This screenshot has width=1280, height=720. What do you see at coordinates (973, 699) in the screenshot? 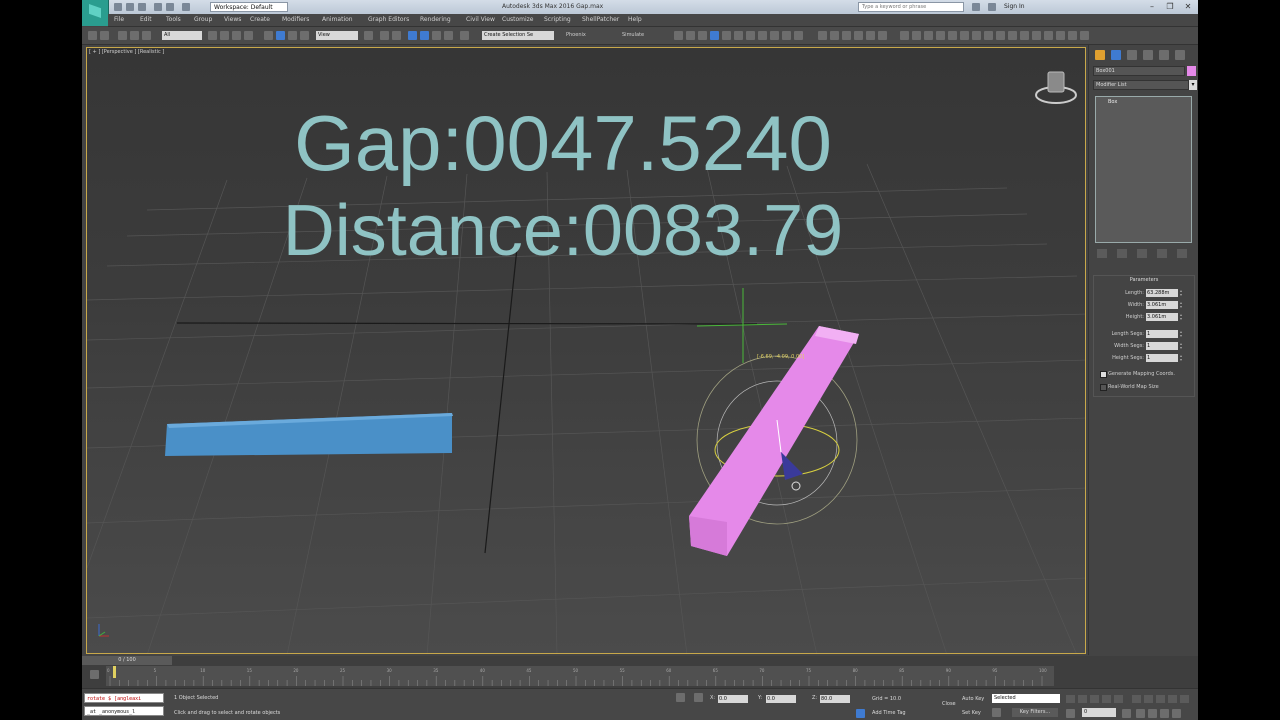
I see `auto-key-button: Auto Key` at bounding box center [973, 699].